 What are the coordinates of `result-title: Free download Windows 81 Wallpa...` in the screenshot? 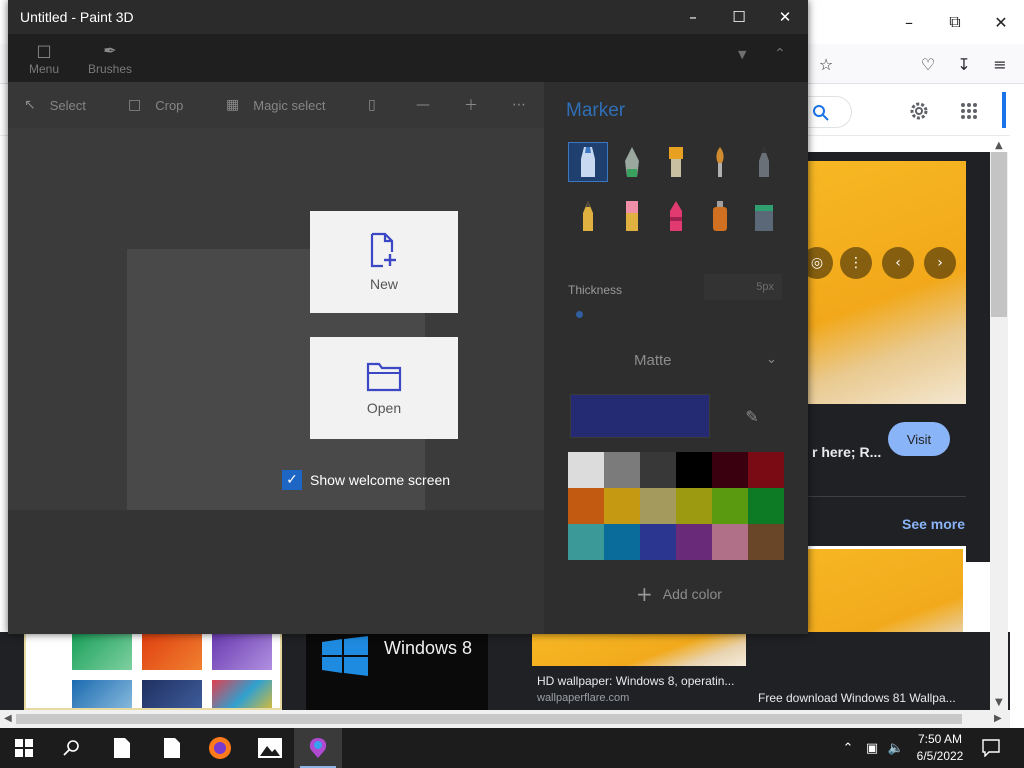 It's located at (857, 698).